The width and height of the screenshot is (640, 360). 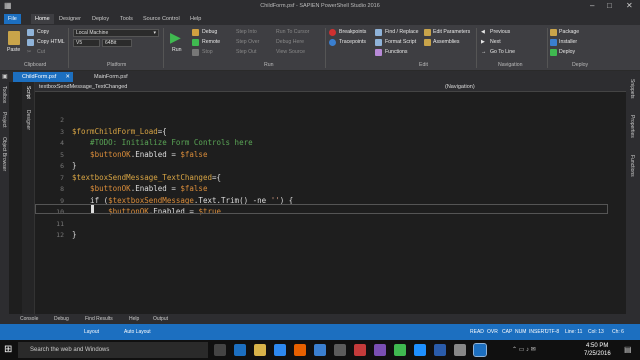 I want to click on clipboard-group-label: Clipboard, so click(x=35, y=65).